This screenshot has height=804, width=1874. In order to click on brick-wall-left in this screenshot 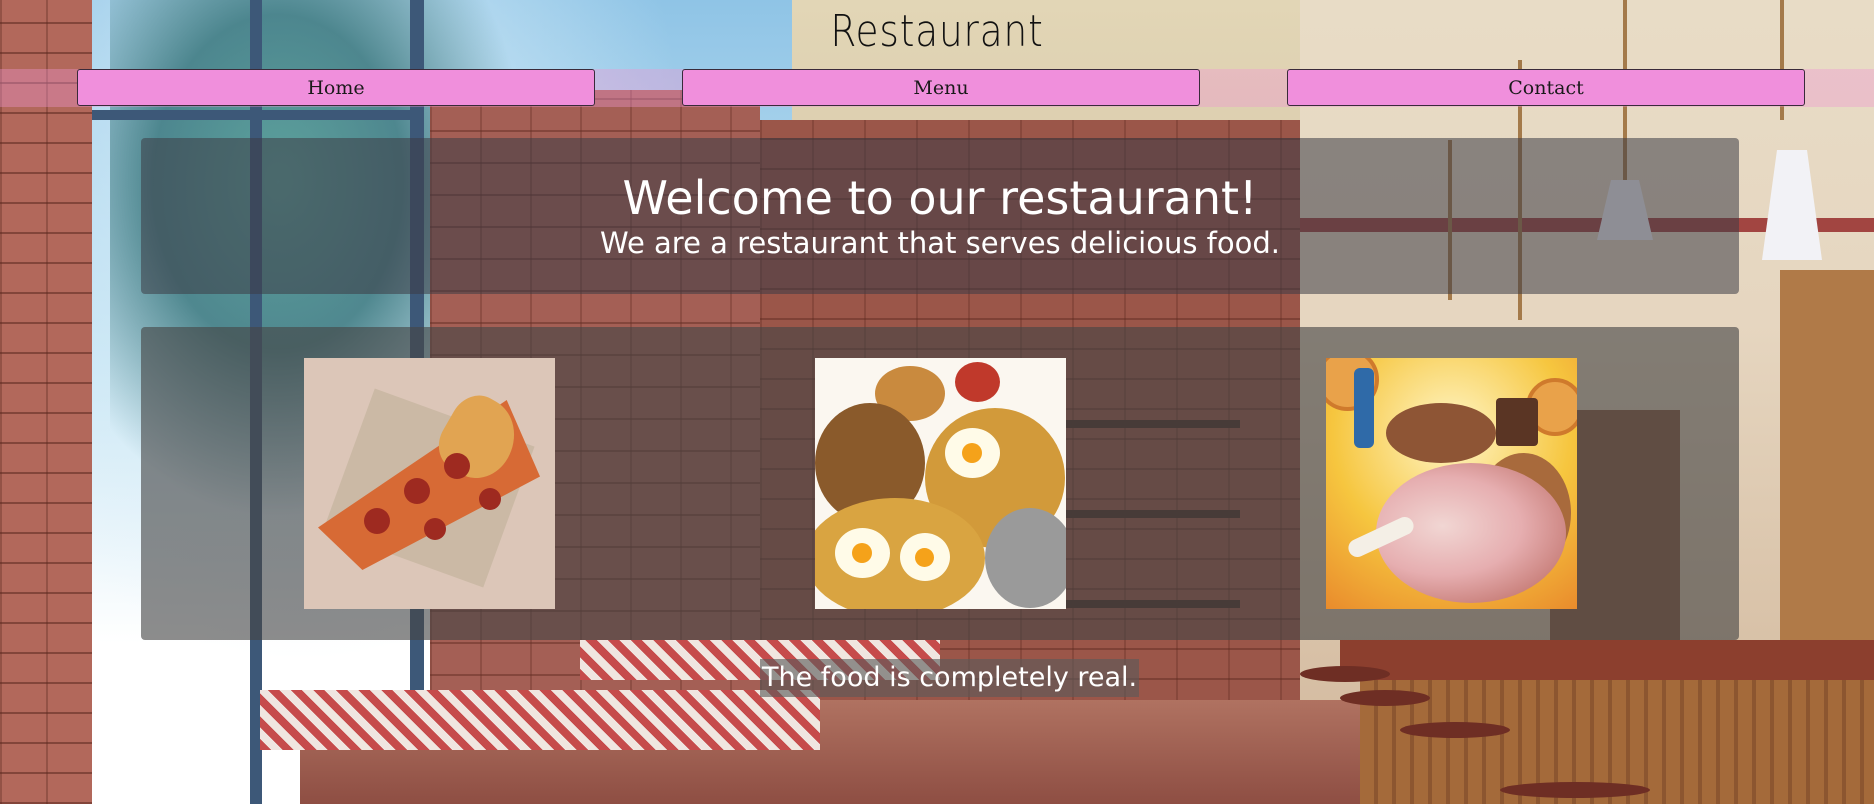, I will do `click(46, 402)`.